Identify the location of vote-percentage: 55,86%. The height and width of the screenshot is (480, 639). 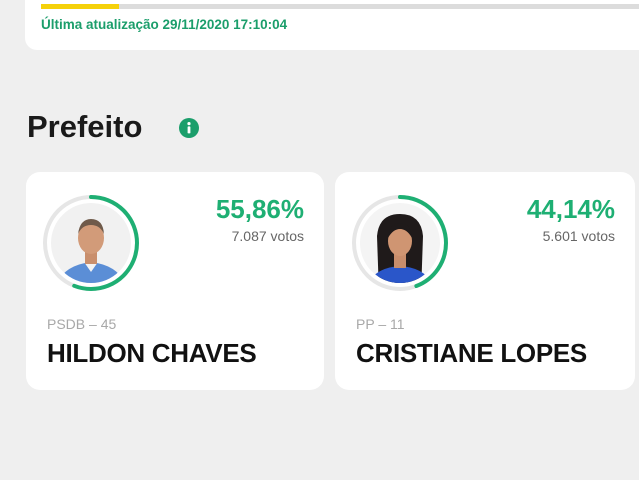
(259, 209).